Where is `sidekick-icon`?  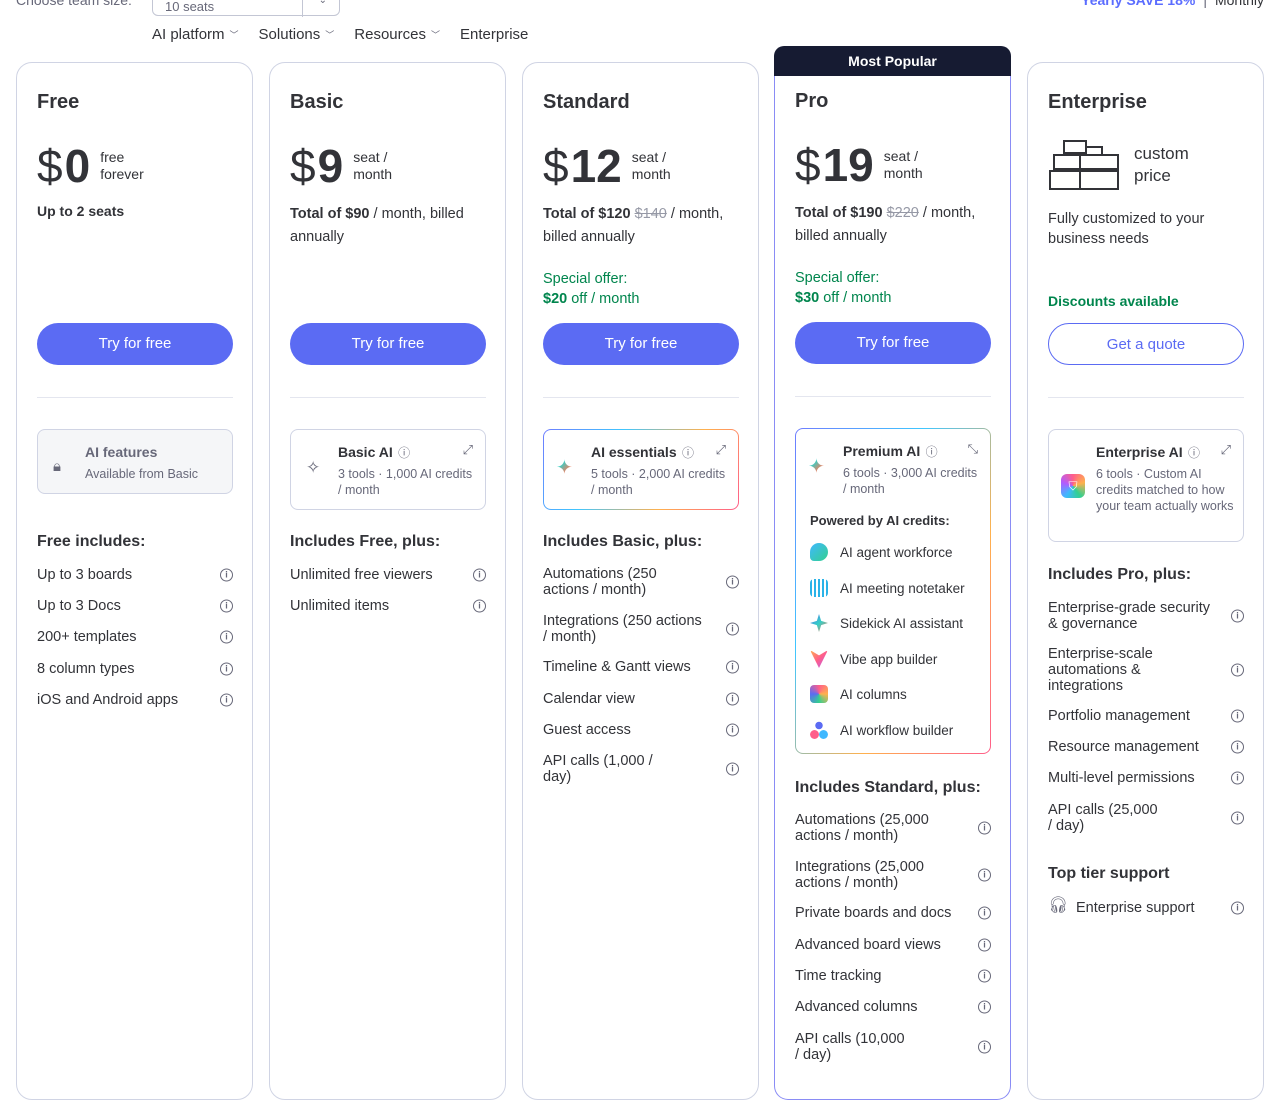 sidekick-icon is located at coordinates (819, 623).